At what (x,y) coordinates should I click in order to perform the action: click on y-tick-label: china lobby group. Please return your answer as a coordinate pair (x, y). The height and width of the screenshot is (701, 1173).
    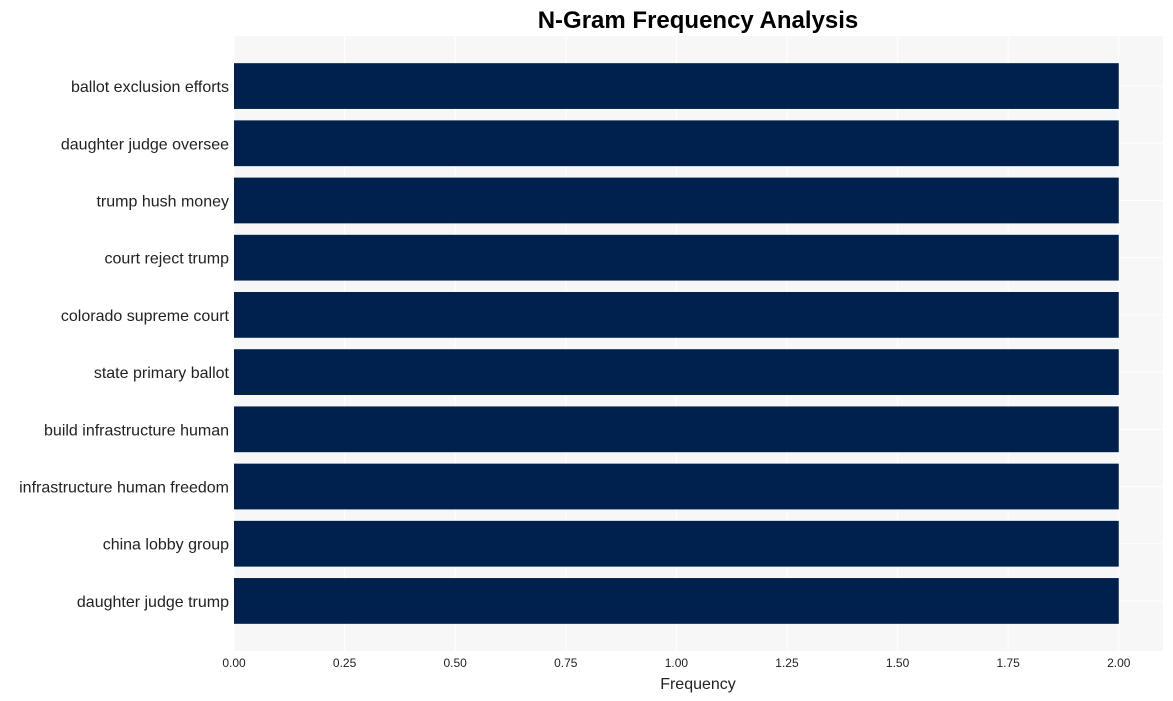
    Looking at the image, I should click on (166, 545).